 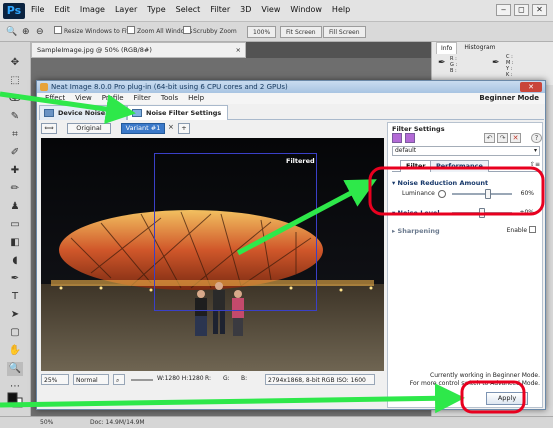 What do you see at coordinates (488, 194) in the screenshot?
I see `luminance-slider-thumb` at bounding box center [488, 194].